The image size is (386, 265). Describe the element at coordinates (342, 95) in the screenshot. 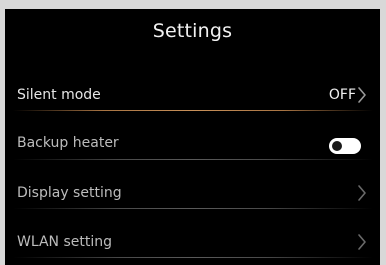

I see `silent-mode-value: OFF` at that location.